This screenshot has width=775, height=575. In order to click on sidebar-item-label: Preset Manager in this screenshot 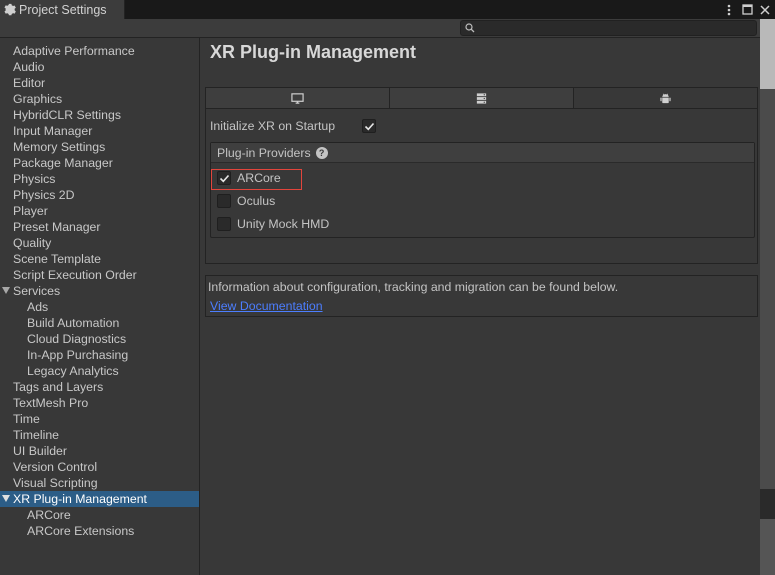, I will do `click(57, 227)`.